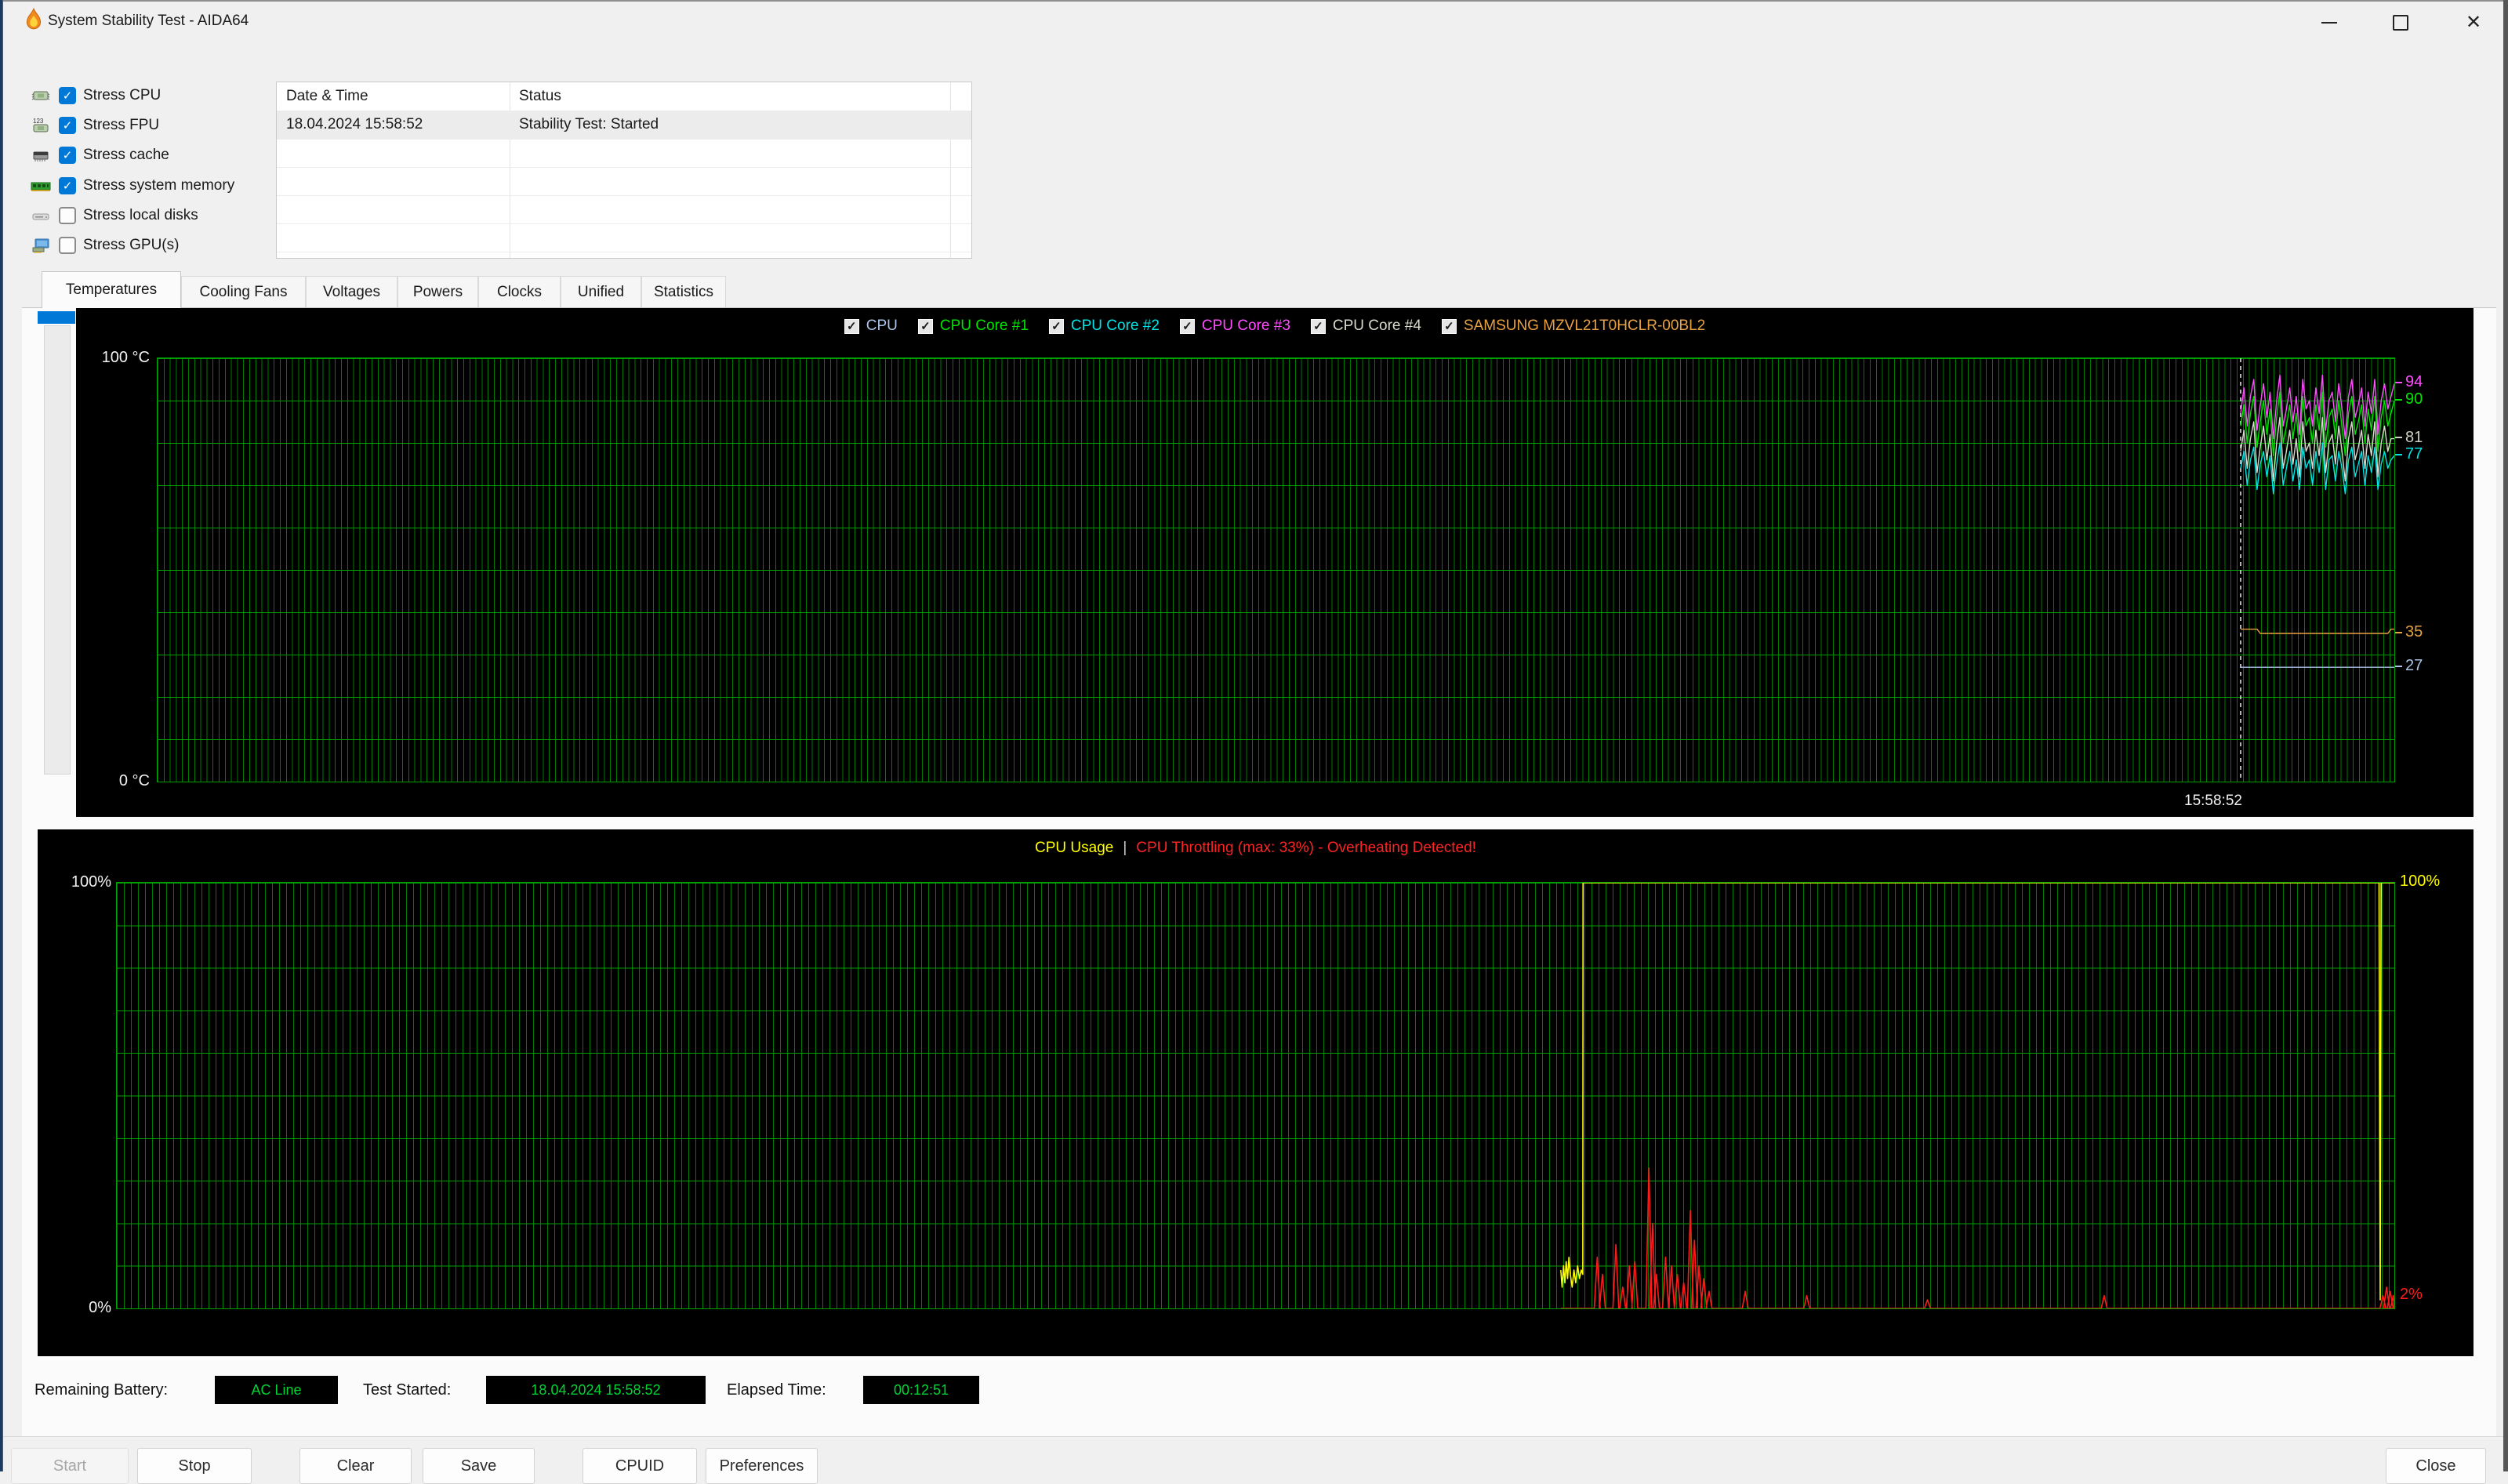 Image resolution: width=2508 pixels, height=1484 pixels. Describe the element at coordinates (1365, 326) in the screenshot. I see `legend-item-cpu-core4: ✓ CPU Core #4` at that location.